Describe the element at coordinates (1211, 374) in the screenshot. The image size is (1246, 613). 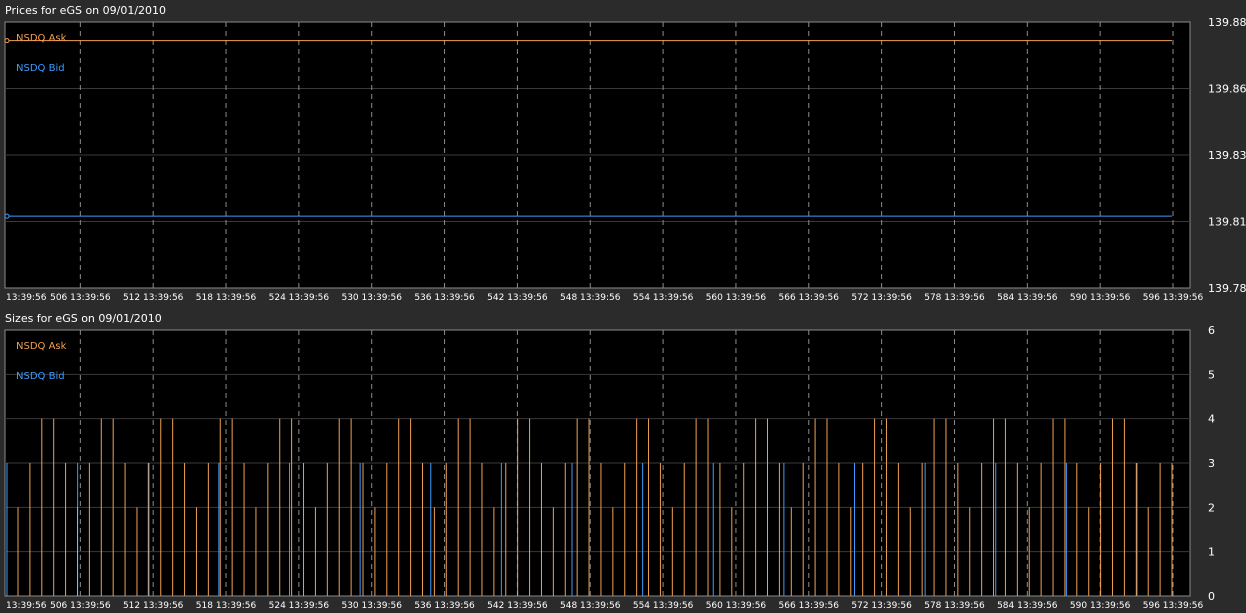
I see `y-tick-label: 5` at that location.